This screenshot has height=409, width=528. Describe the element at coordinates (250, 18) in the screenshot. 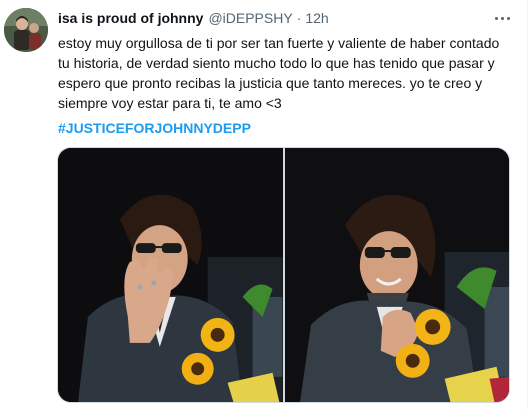

I see `author-handle: @iDEPPSHY` at that location.